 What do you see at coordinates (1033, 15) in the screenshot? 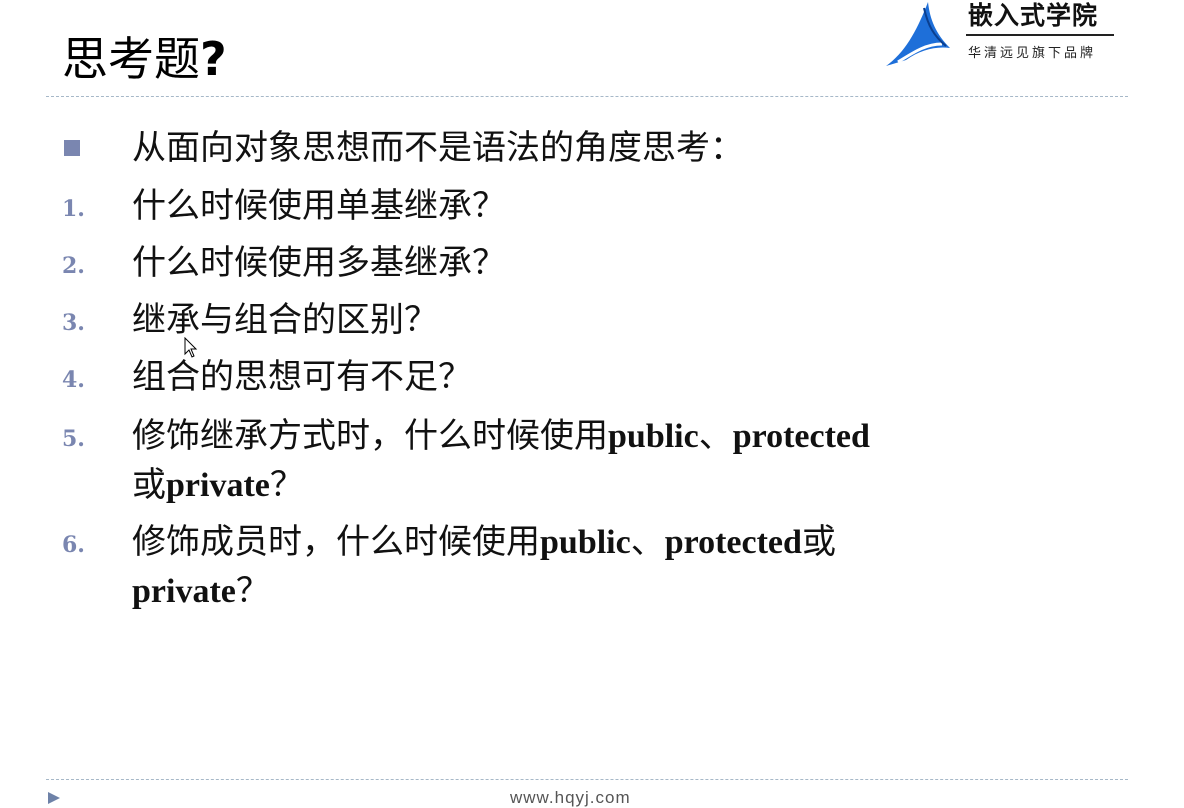
I see `brand-name: 嵌入式学院` at bounding box center [1033, 15].